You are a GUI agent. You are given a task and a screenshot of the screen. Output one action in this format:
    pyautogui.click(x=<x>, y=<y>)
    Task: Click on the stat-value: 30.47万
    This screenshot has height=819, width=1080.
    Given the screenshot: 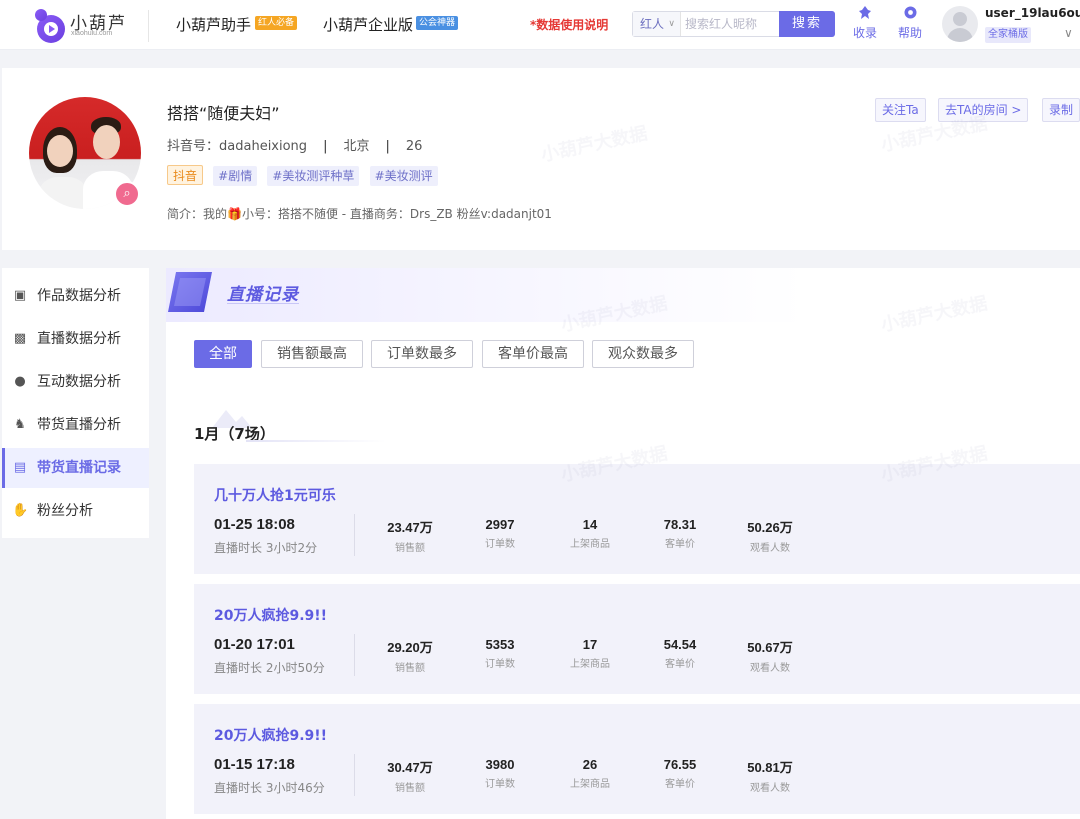 What is the action you would take?
    pyautogui.click(x=410, y=767)
    